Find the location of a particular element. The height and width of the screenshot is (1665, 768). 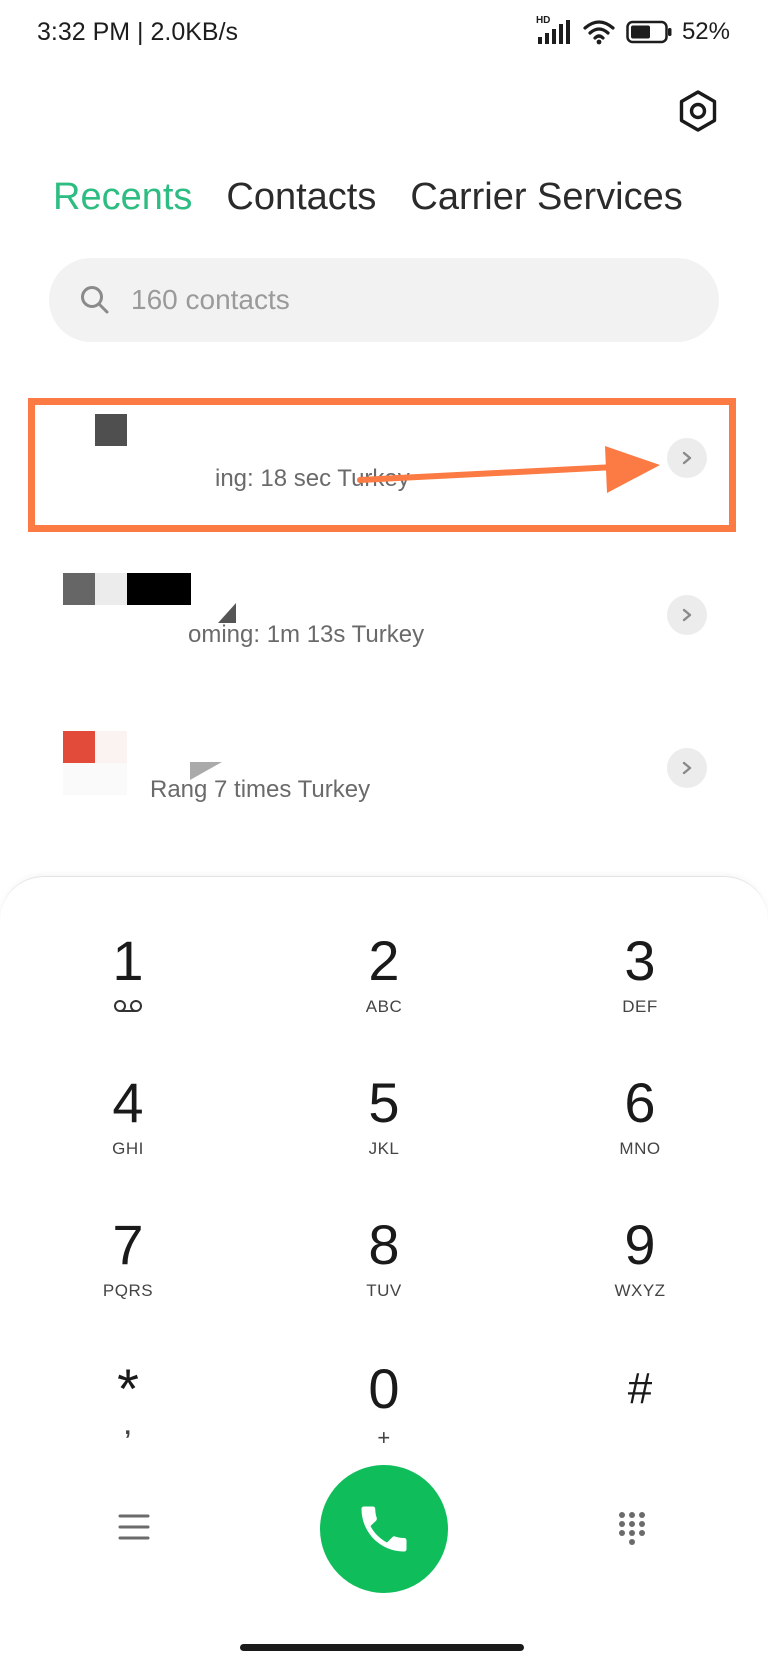

search-bar: 160 contacts is located at coordinates (384, 300).